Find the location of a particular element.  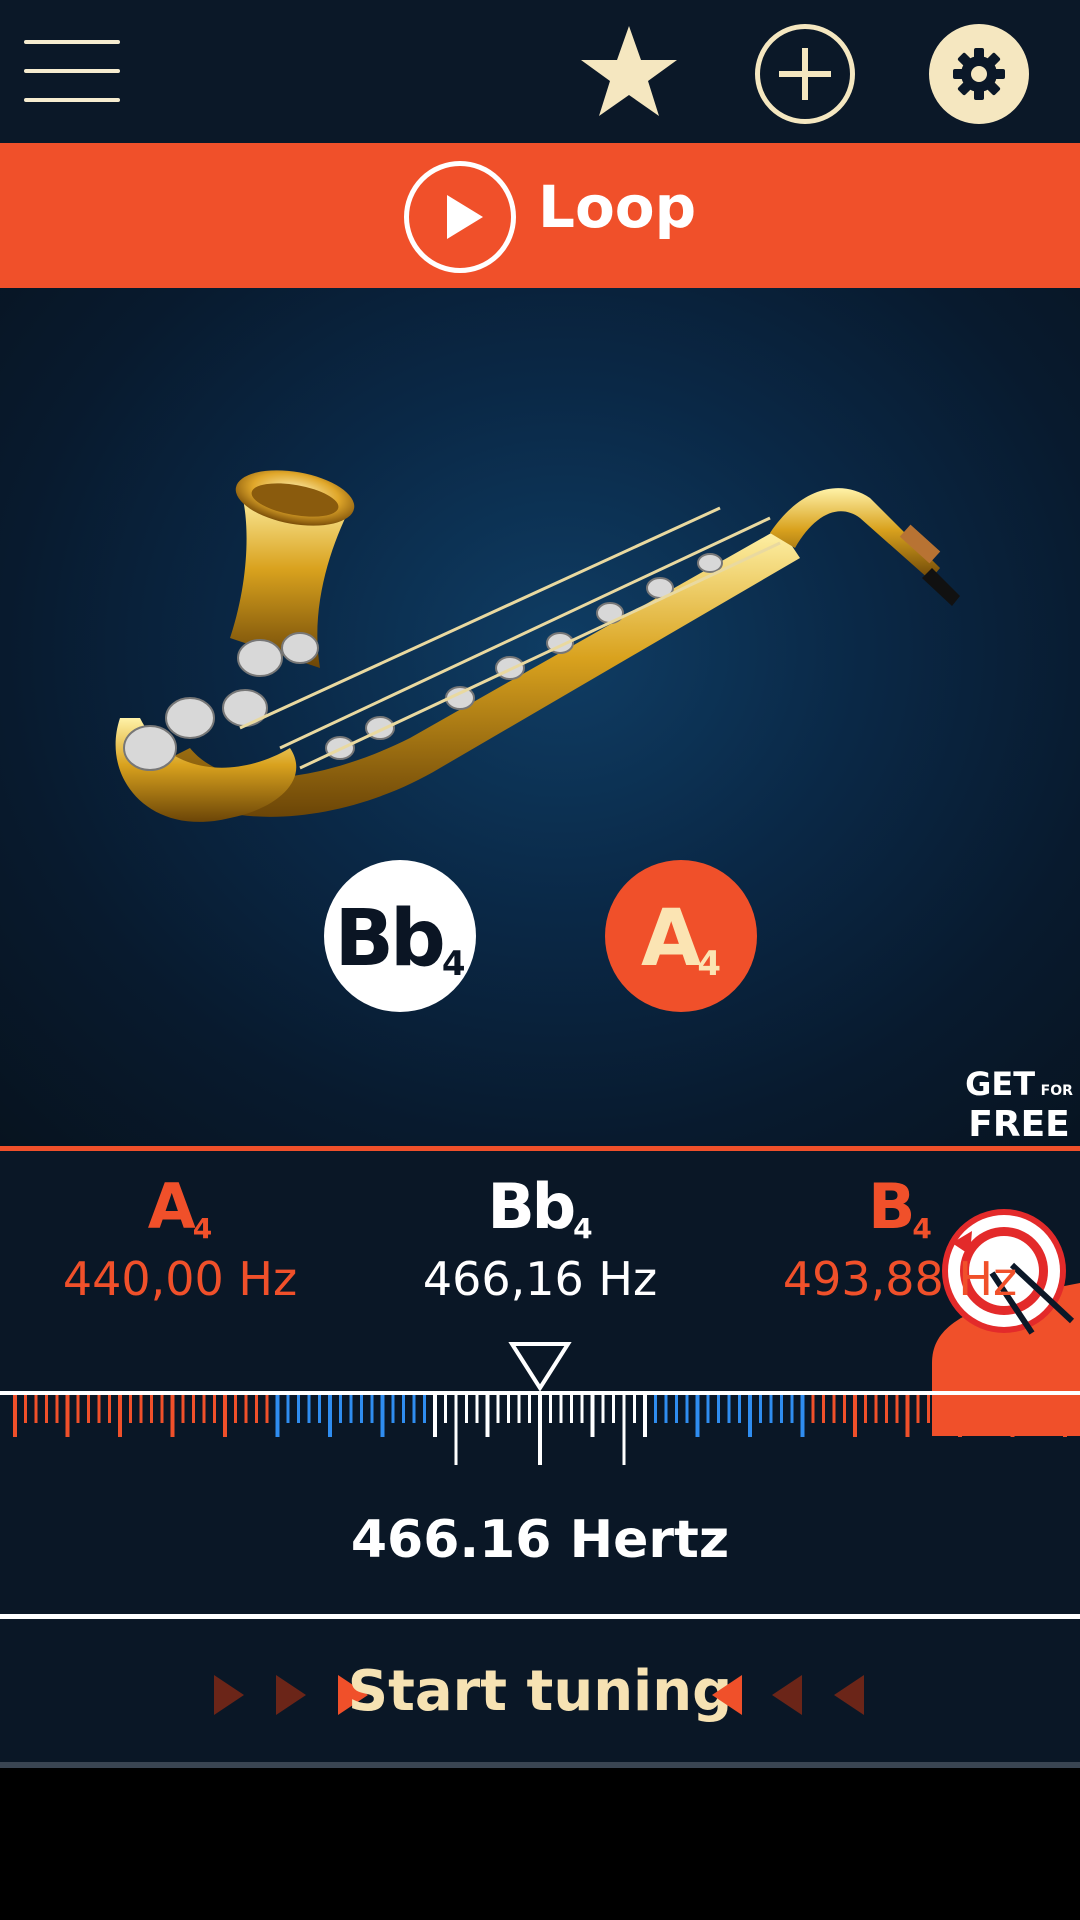

loop-bar: Loop is located at coordinates (540, 215).